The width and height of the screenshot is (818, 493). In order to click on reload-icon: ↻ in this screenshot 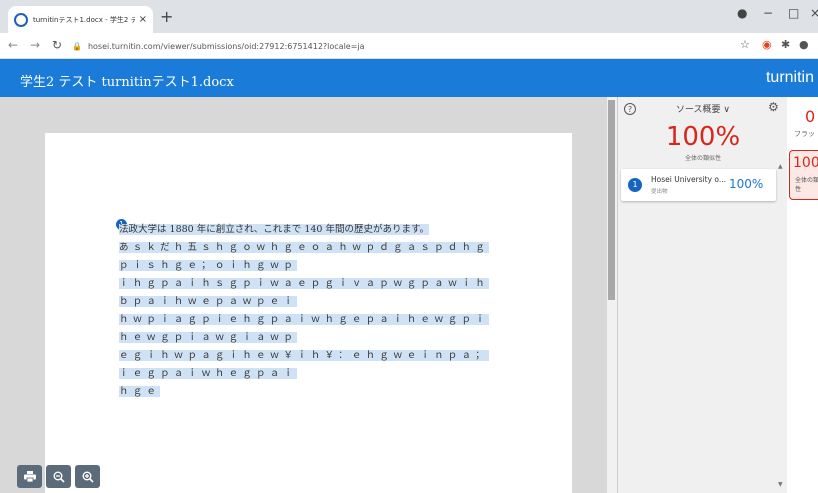, I will do `click(57, 45)`.